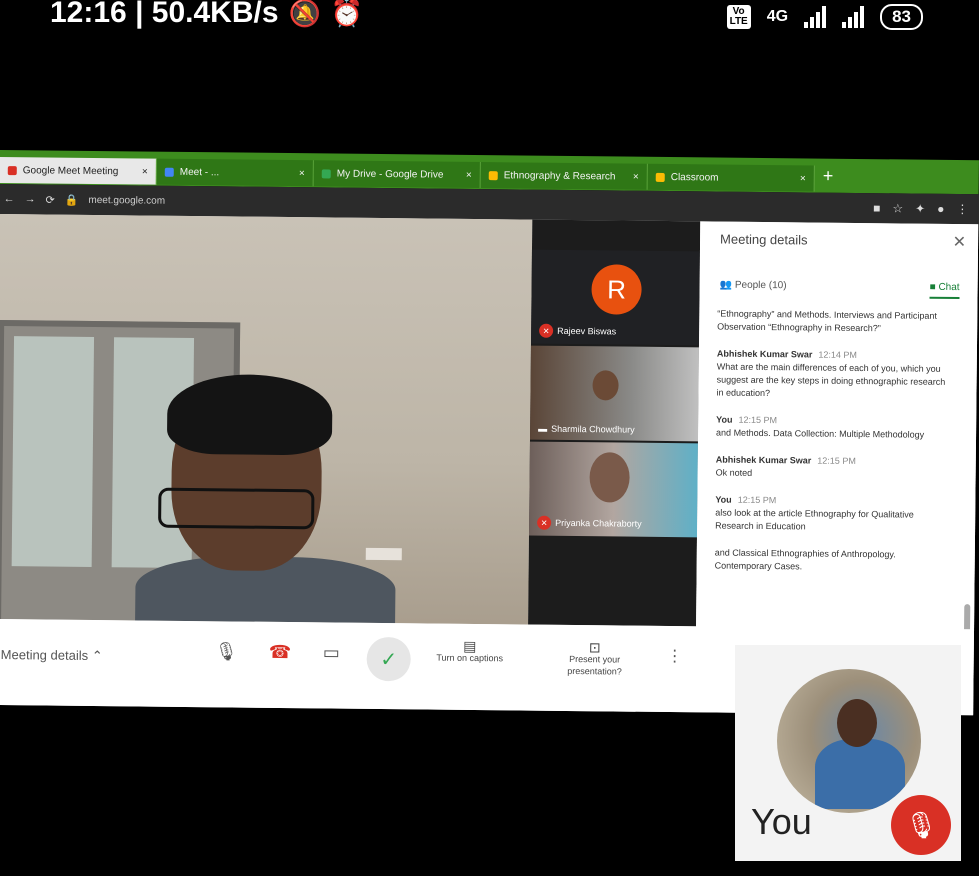 This screenshot has height=876, width=979. Describe the element at coordinates (470, 658) in the screenshot. I see `captions-label: Turn on captions` at that location.